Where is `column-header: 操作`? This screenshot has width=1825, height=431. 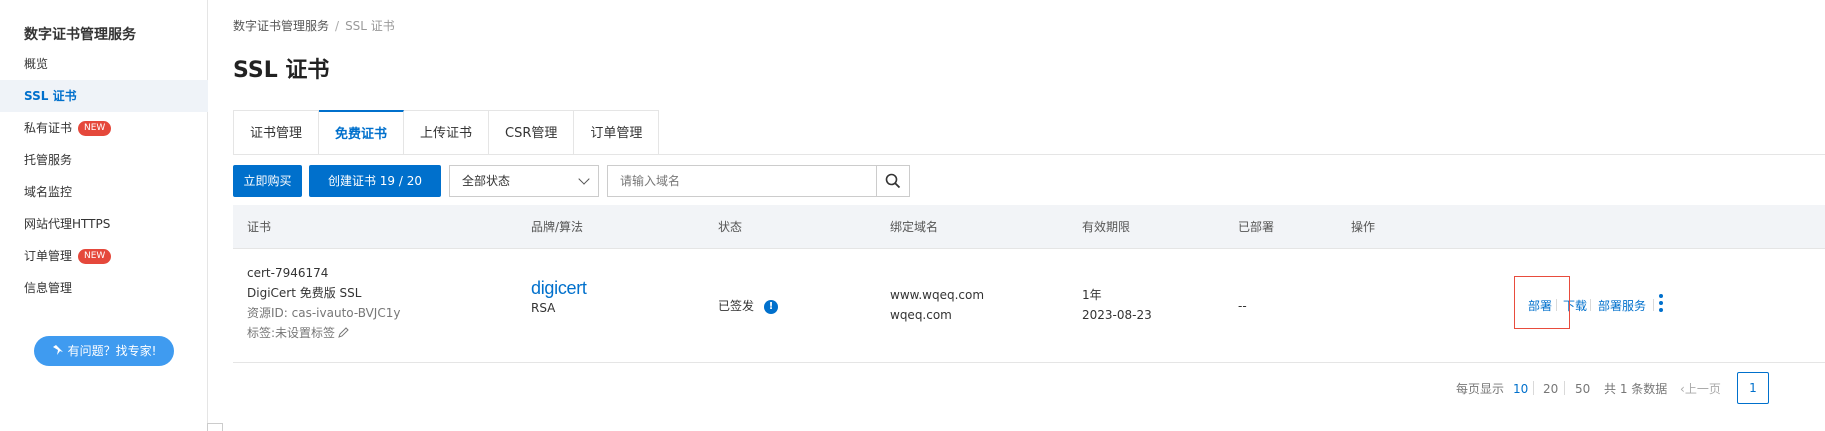
column-header: 操作 is located at coordinates (1363, 227).